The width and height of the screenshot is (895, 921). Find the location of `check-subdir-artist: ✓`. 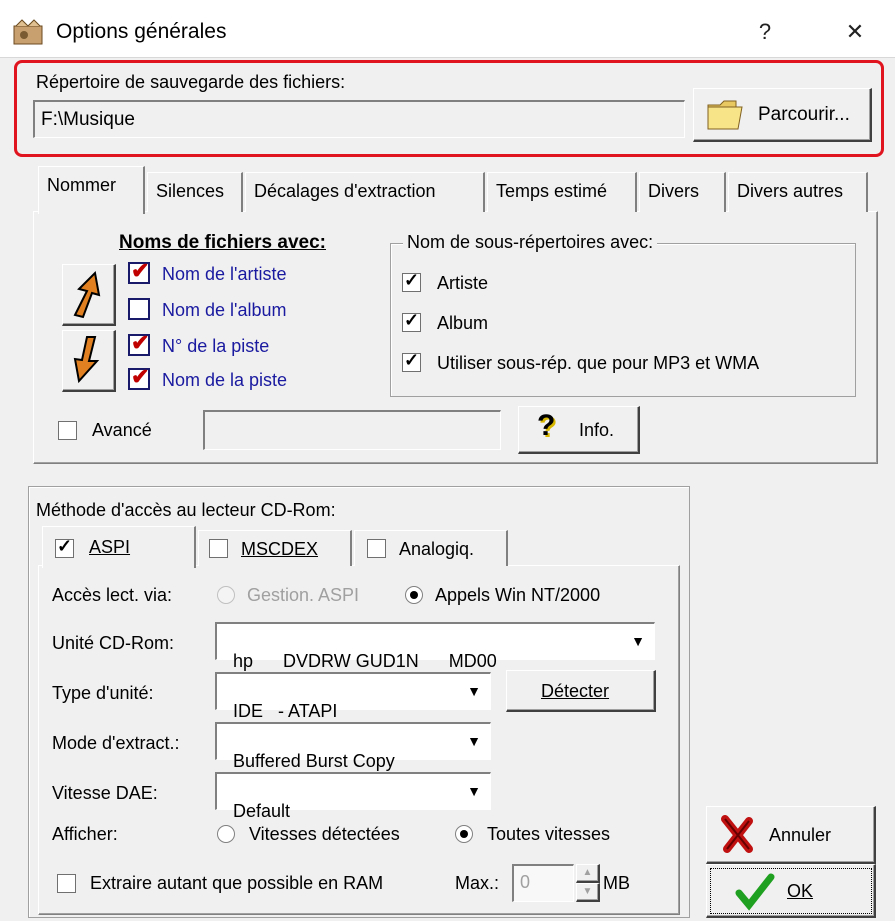

check-subdir-artist: ✓ is located at coordinates (411, 281).